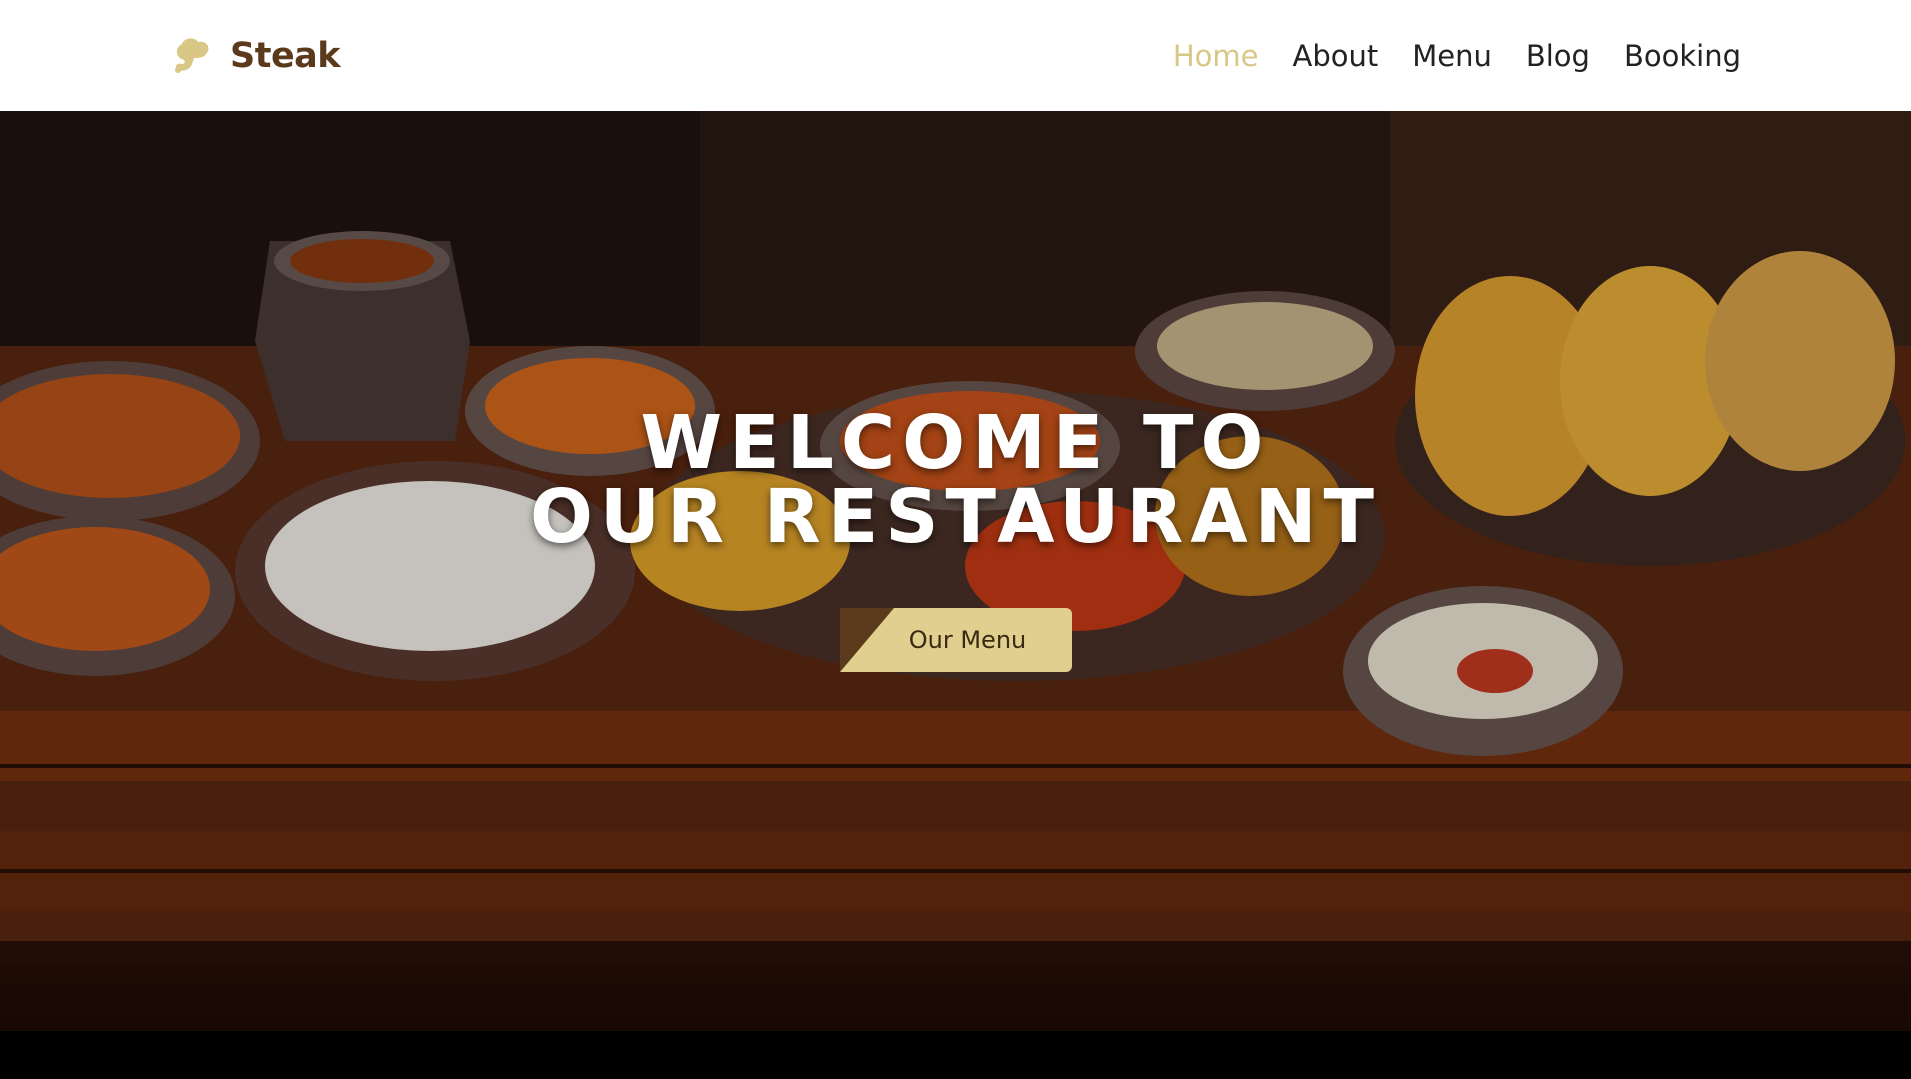  What do you see at coordinates (192, 55) in the screenshot?
I see `chef-hat-logo-icon` at bounding box center [192, 55].